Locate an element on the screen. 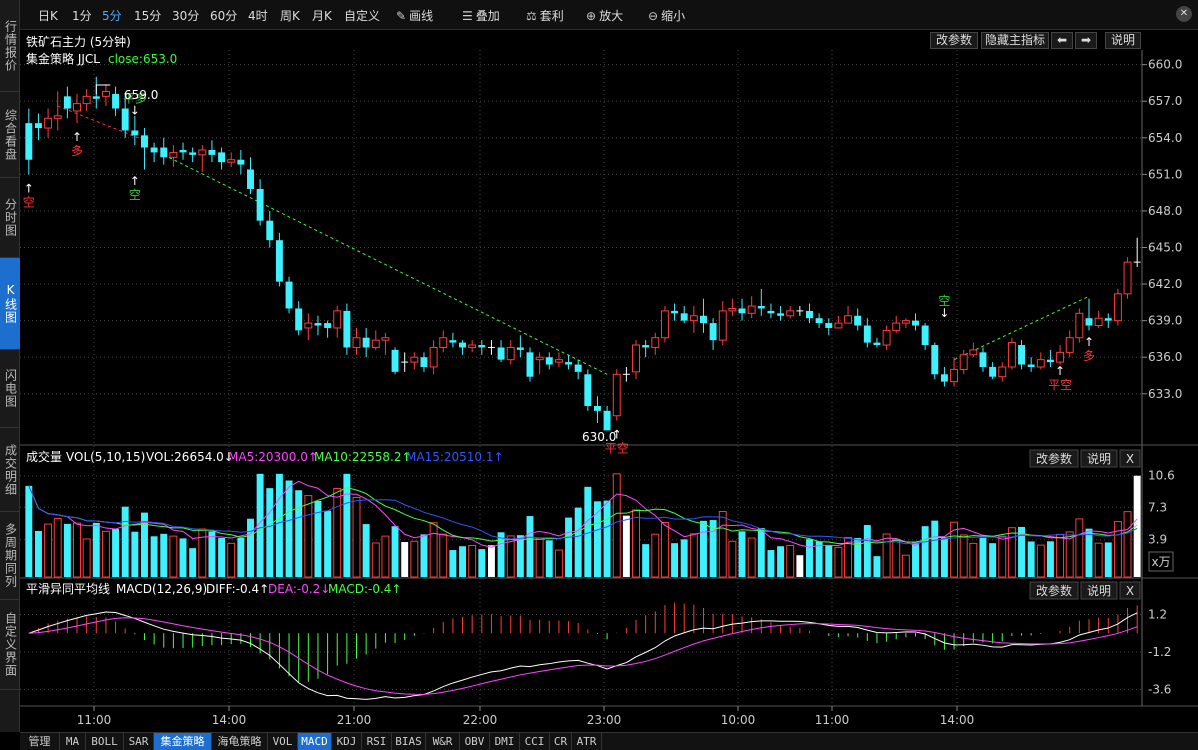 The height and width of the screenshot is (750, 1198). explain-button: 说明 is located at coordinates (1123, 40).